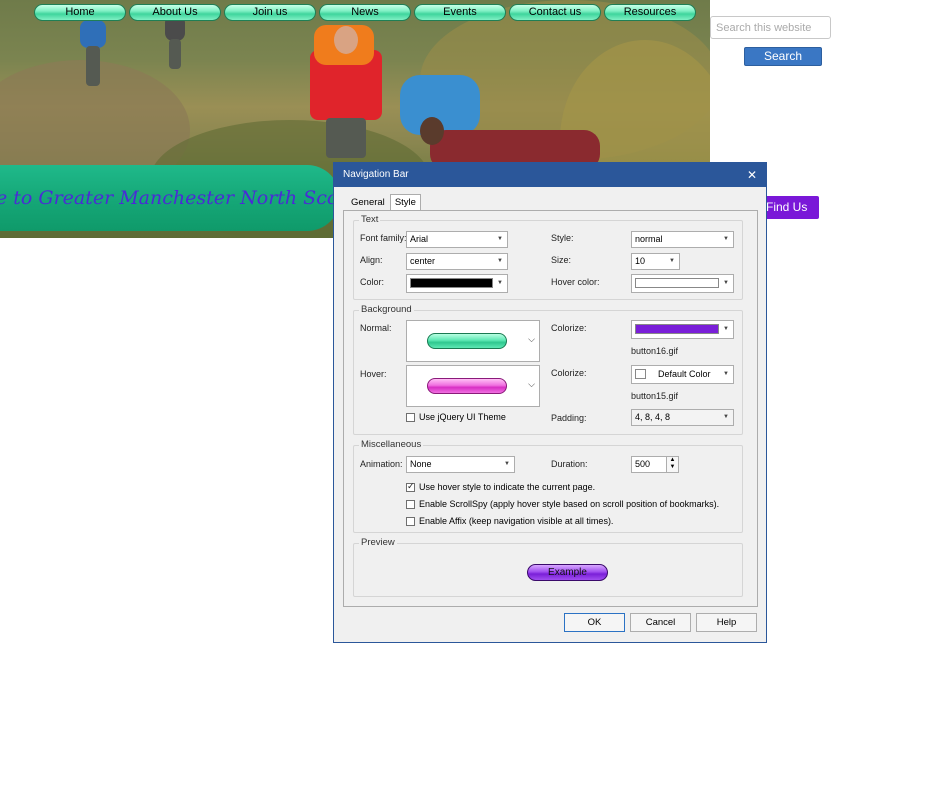  I want to click on colorize-hover-picker: Default Color ▼, so click(682, 374).